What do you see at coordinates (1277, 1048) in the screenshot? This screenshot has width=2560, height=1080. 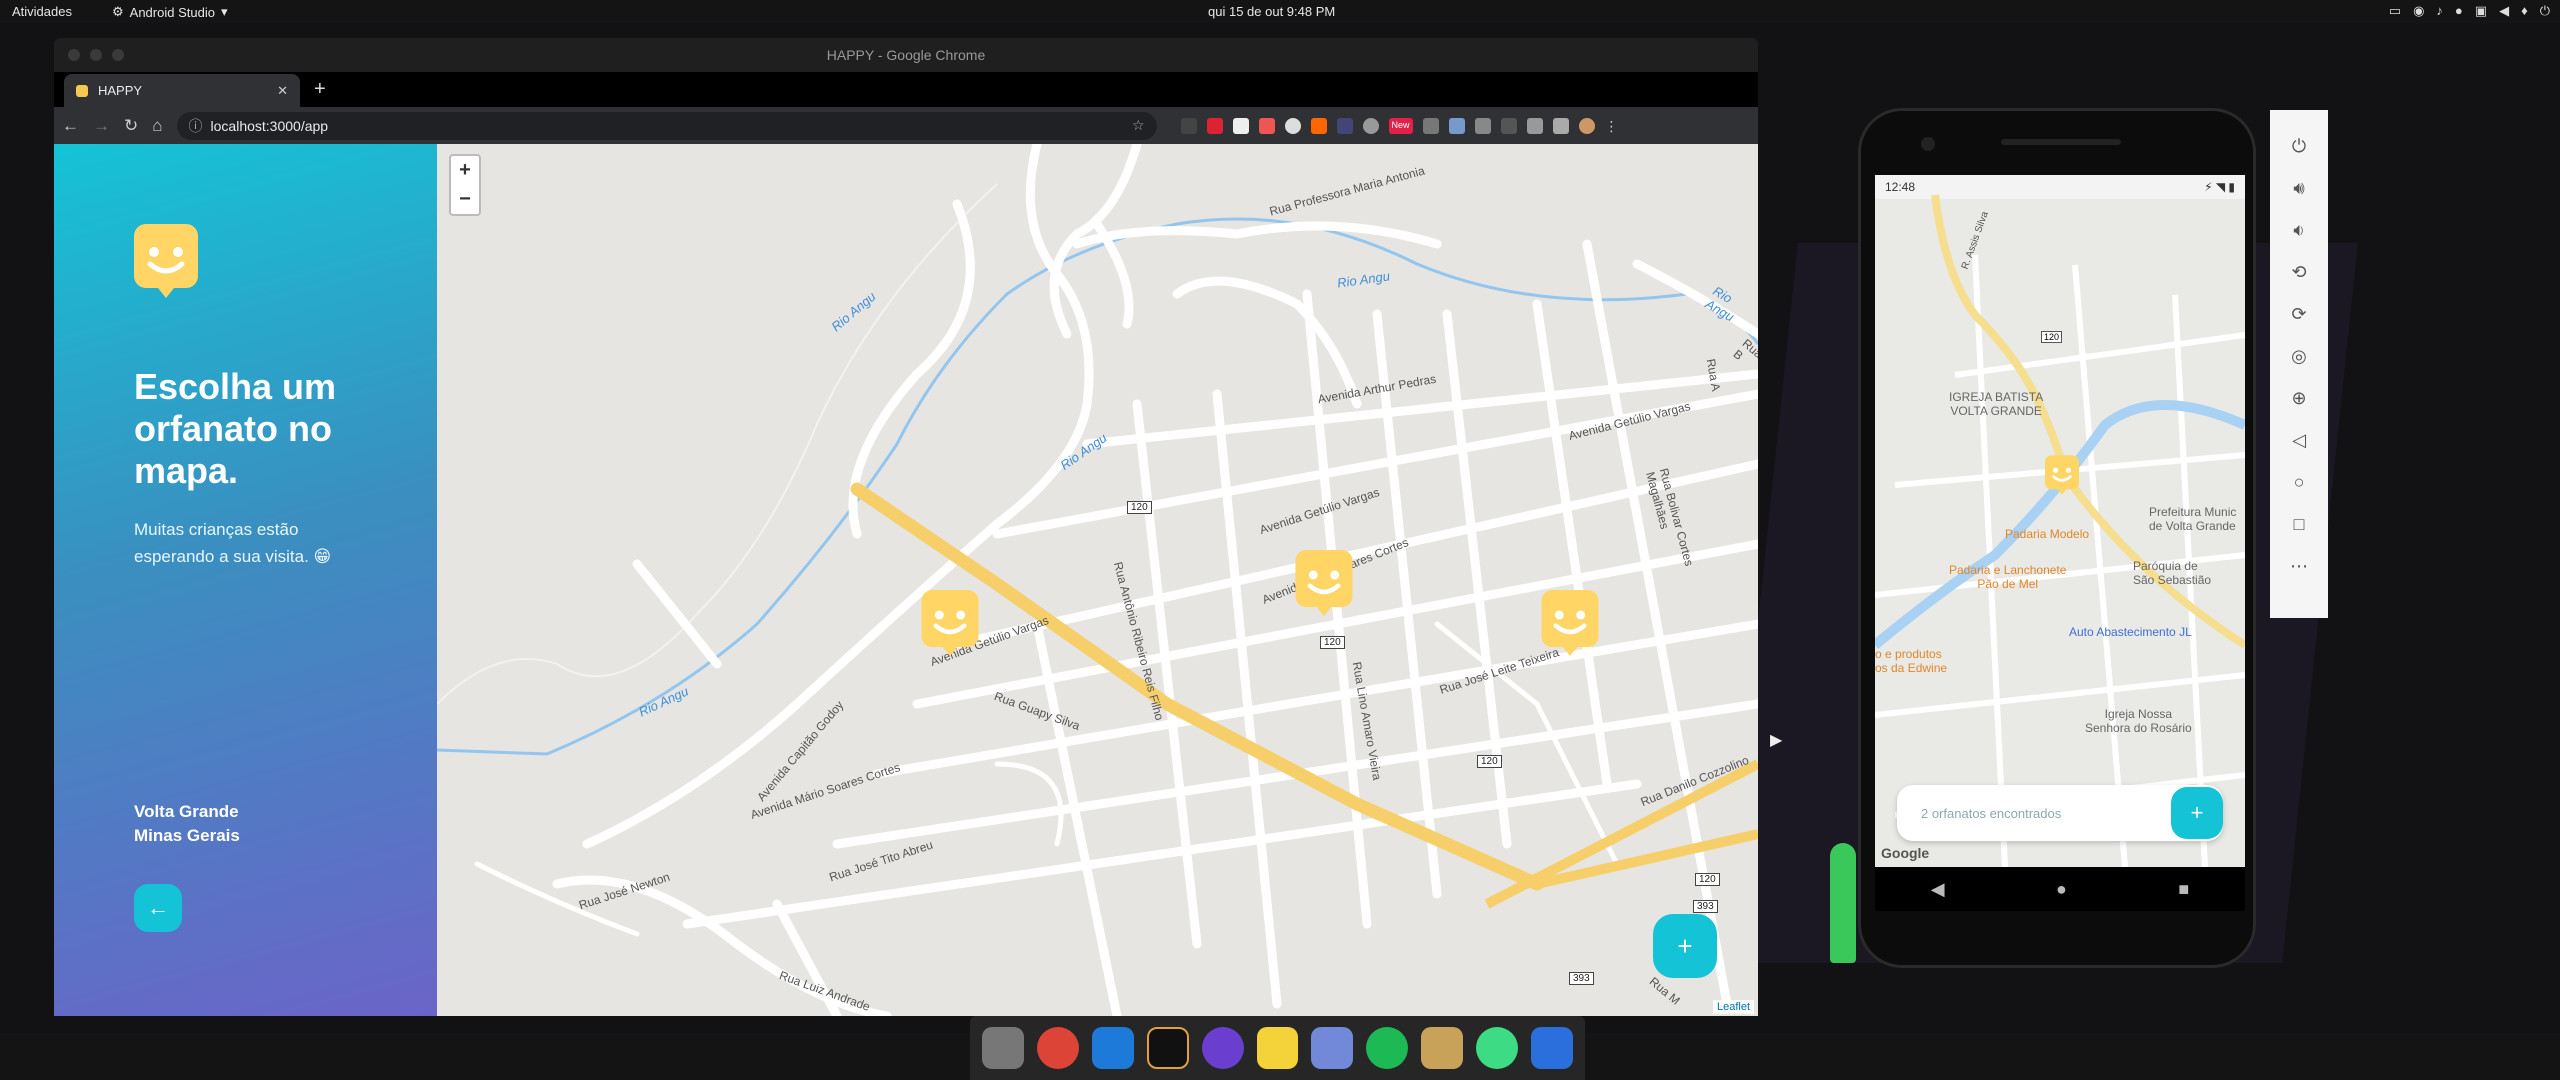 I see `beekeeper-icon` at bounding box center [1277, 1048].